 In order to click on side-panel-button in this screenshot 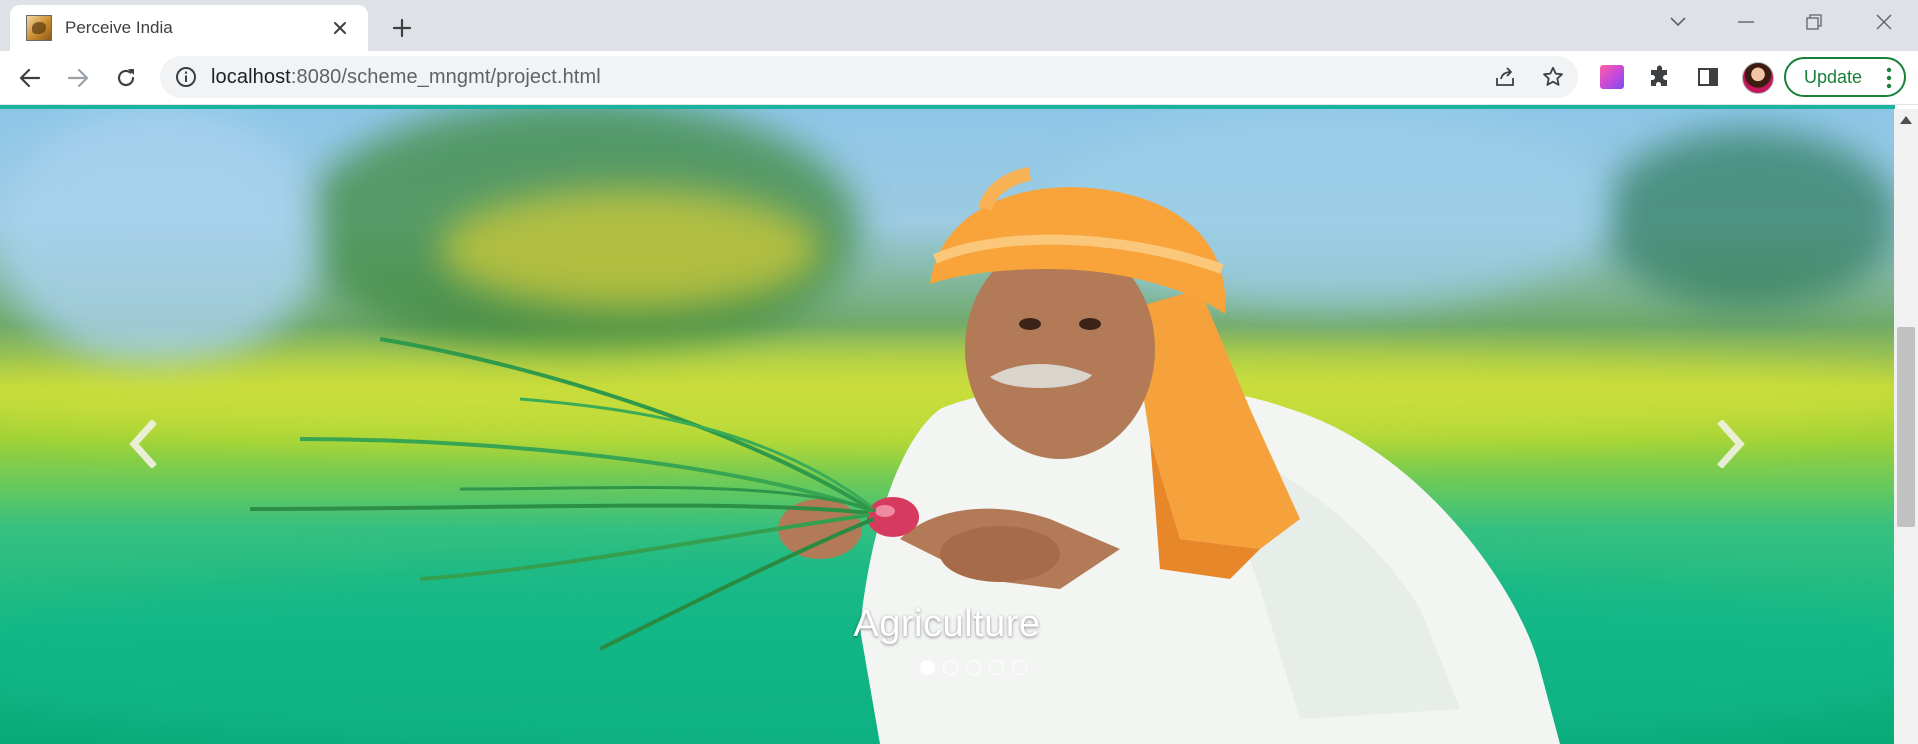, I will do `click(1708, 77)`.